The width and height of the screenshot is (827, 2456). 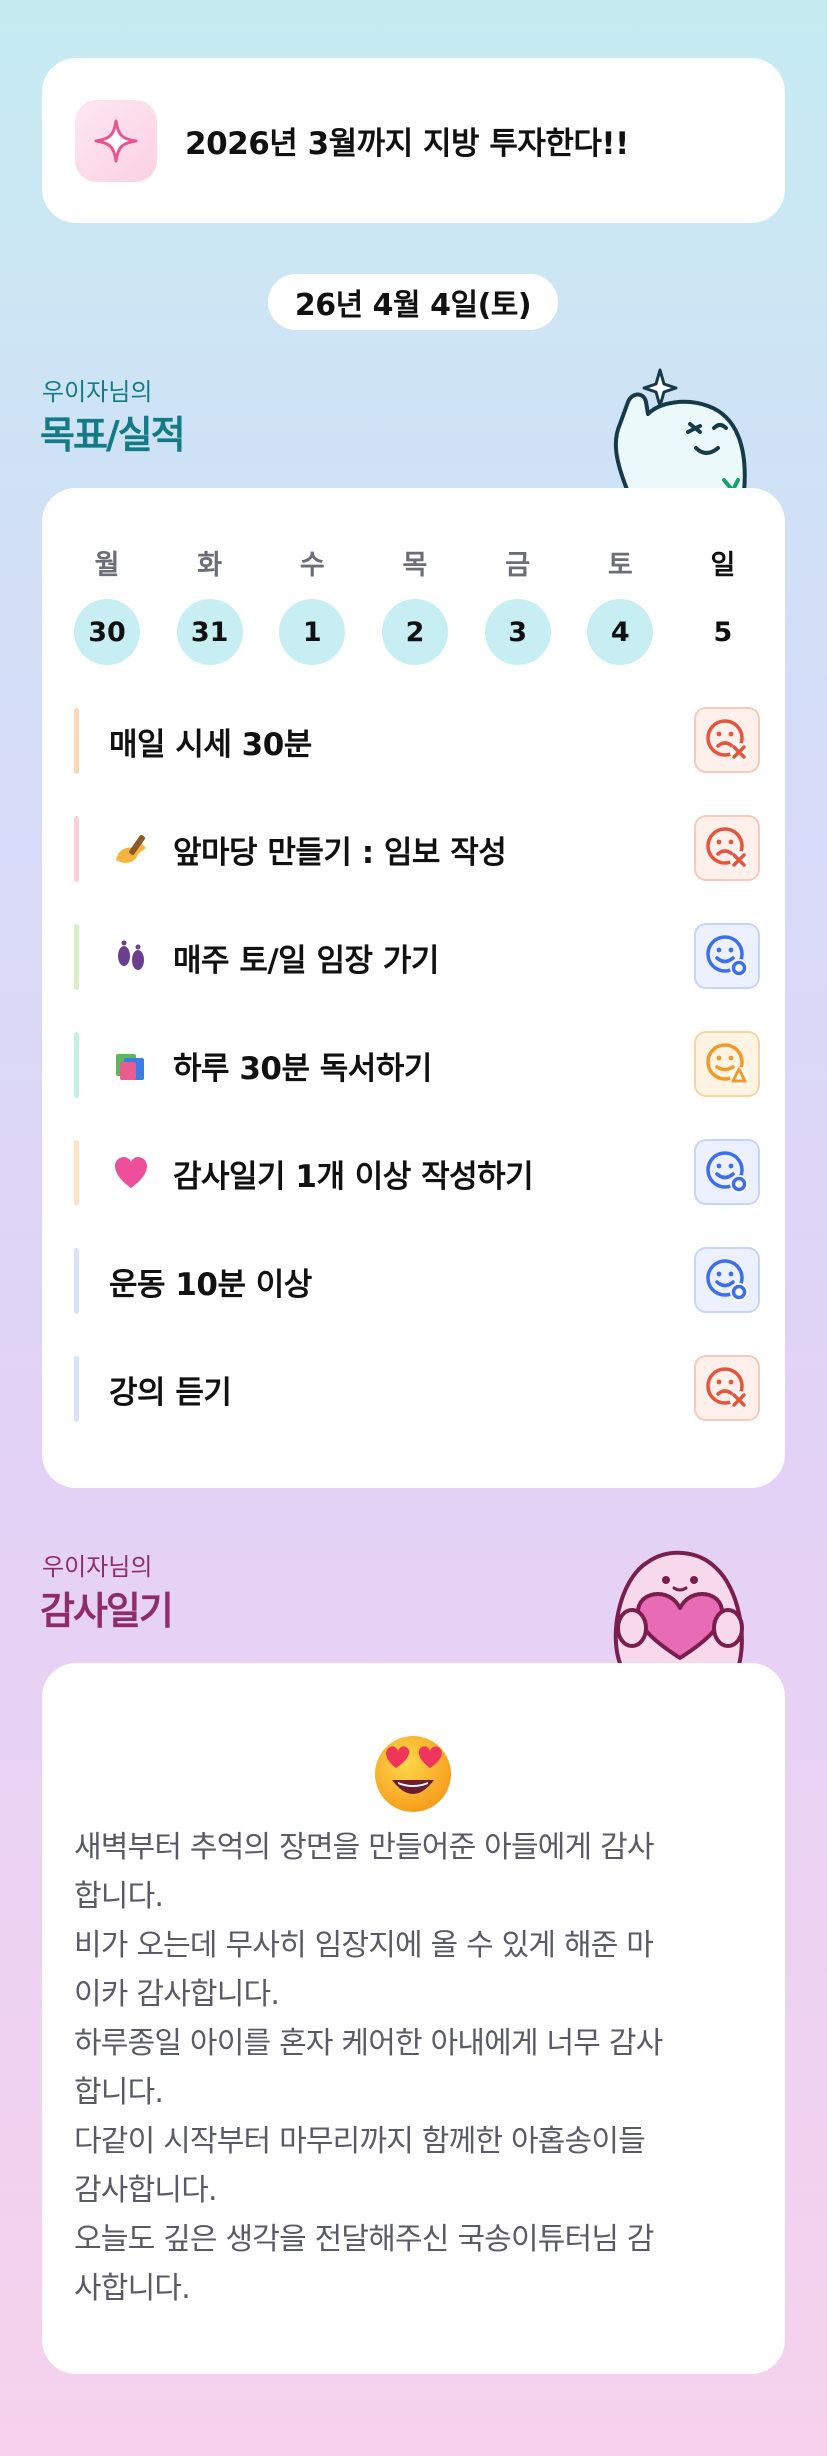 What do you see at coordinates (364, 1945) in the screenshot?
I see `gratitude-line: 비가 오는데 무사히 임장지에 올 수 있게 해준 마` at bounding box center [364, 1945].